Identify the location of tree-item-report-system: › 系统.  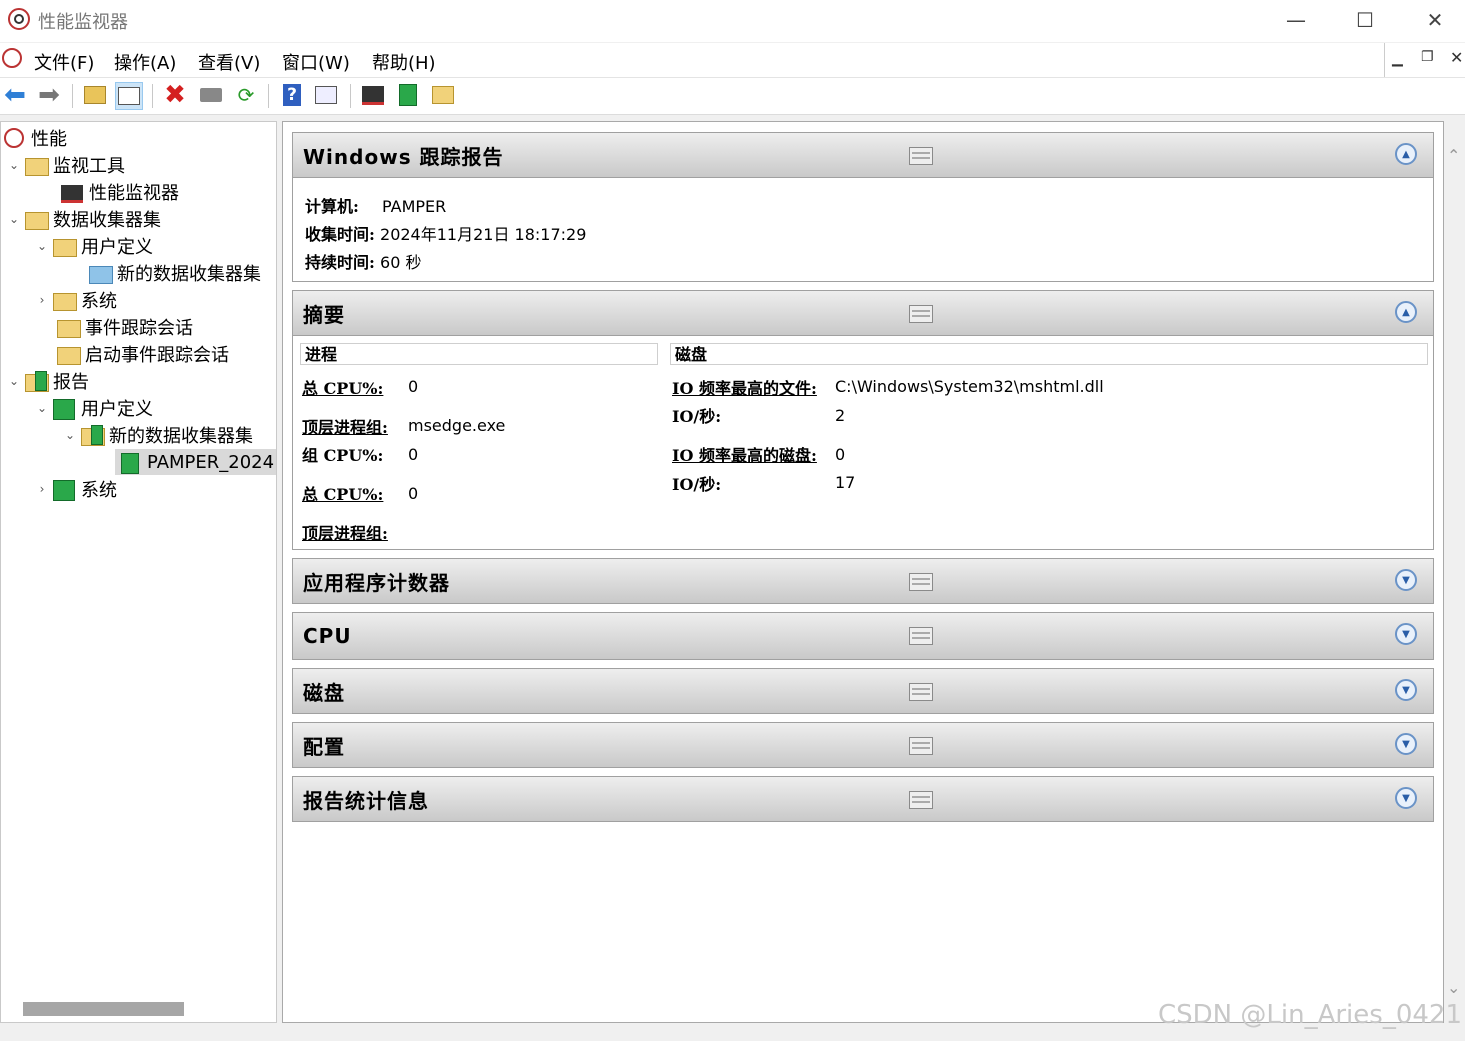
(76, 489).